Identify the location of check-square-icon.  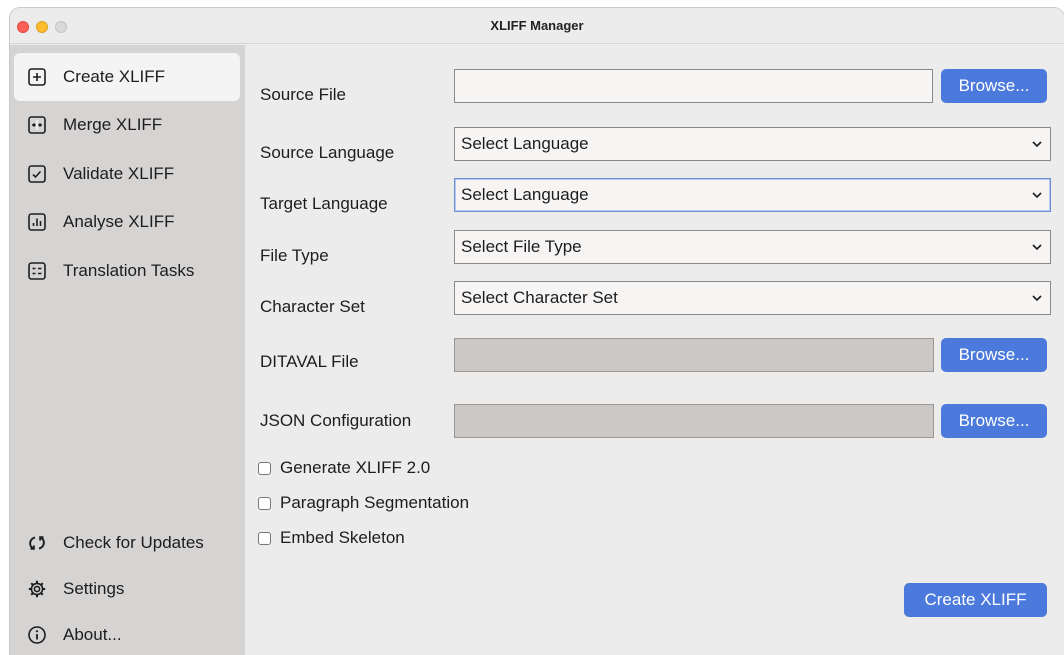
(37, 174).